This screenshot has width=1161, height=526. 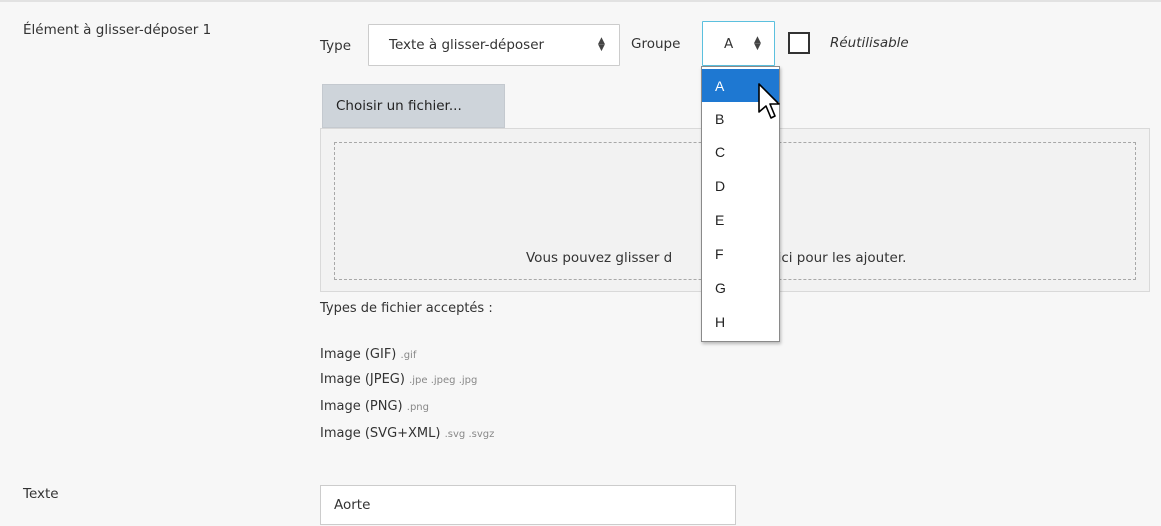 What do you see at coordinates (599, 258) in the screenshot?
I see `dropzone-text-left: Vous pouvez glisser d` at bounding box center [599, 258].